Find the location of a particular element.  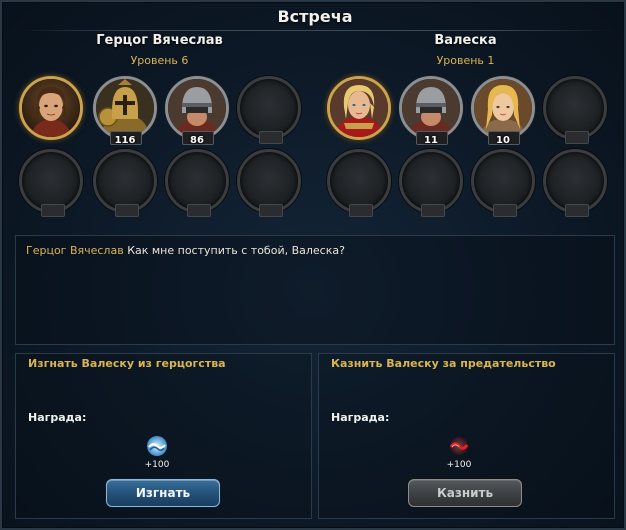

young-man-portrait-icon is located at coordinates (51, 108).